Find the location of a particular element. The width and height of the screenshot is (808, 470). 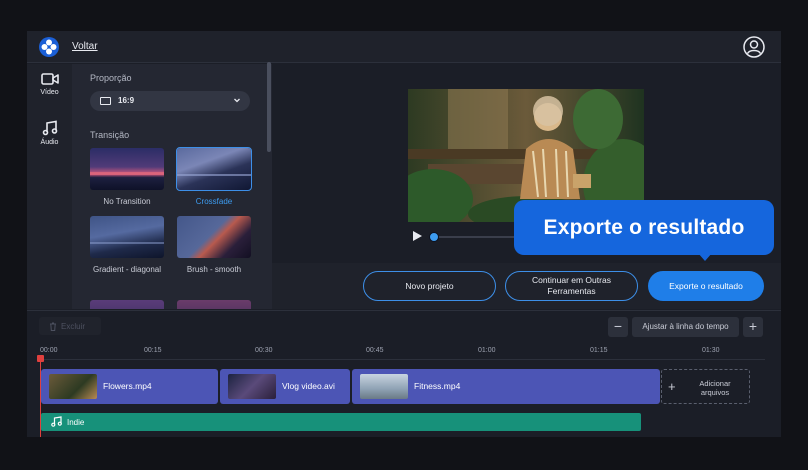

aspect-ratio-label: Proporção is located at coordinates (111, 78).